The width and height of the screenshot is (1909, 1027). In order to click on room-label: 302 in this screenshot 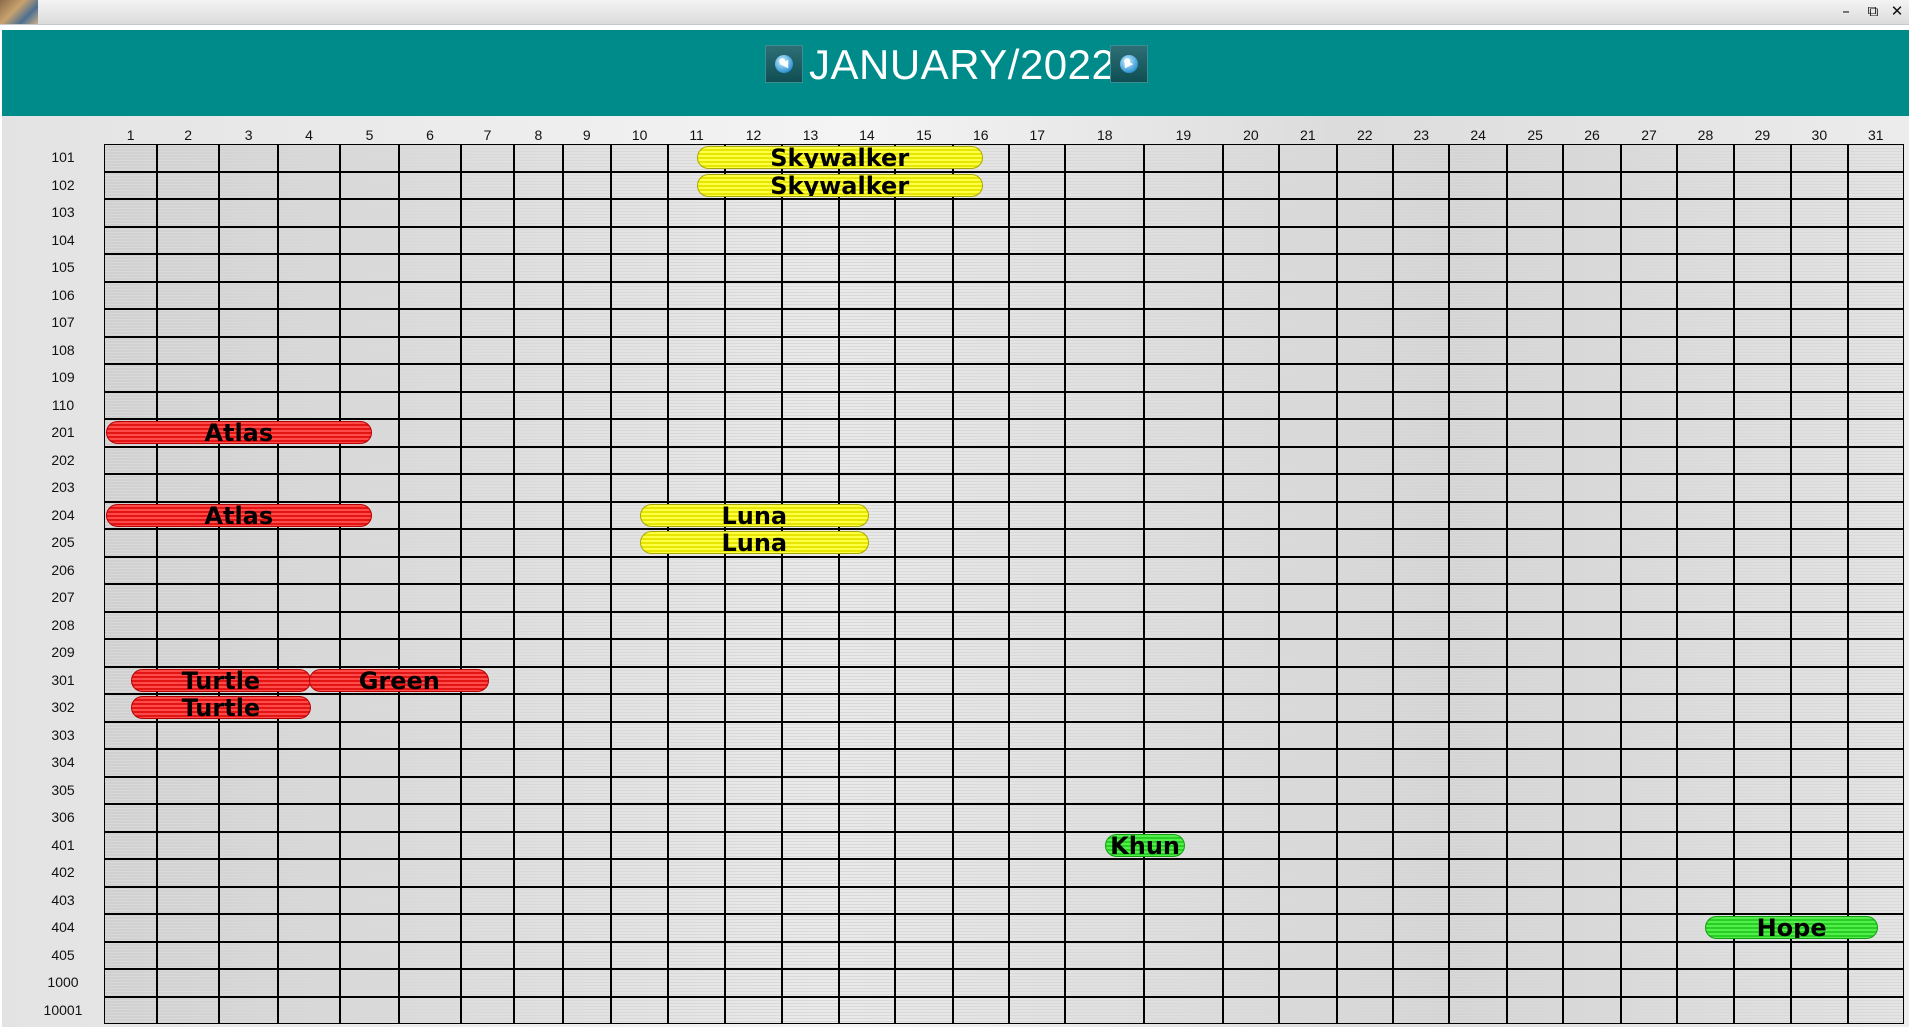, I will do `click(63, 707)`.